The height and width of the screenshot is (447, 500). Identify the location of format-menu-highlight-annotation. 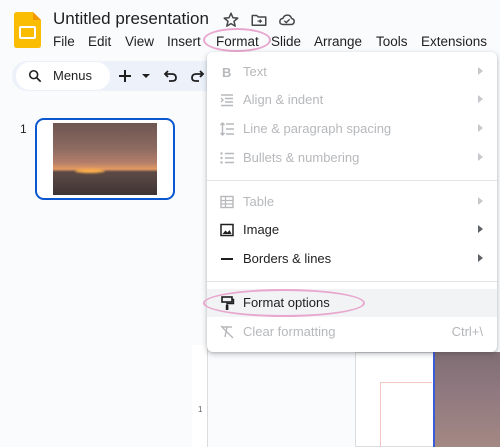
(237, 40).